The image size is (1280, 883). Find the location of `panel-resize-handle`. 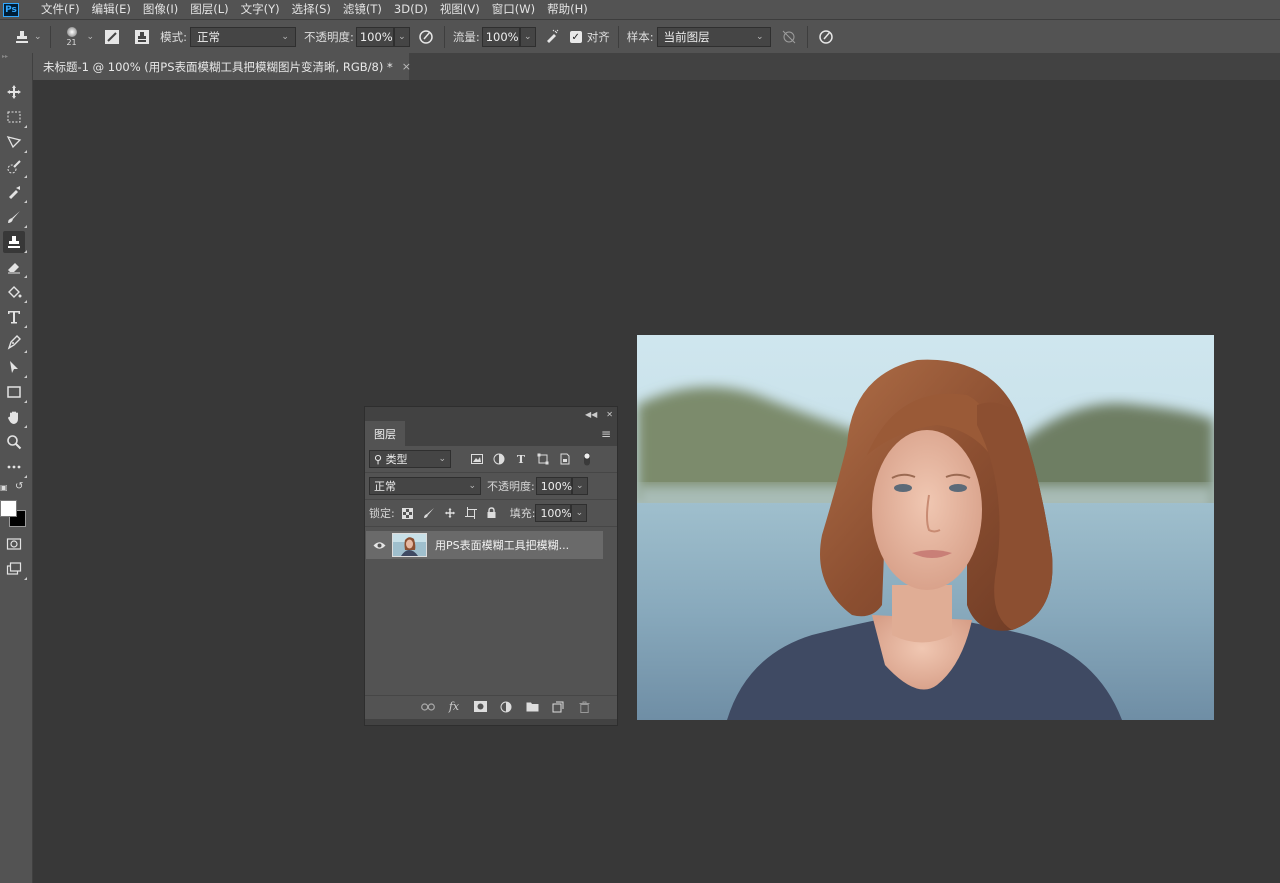

panel-resize-handle is located at coordinates (491, 722).